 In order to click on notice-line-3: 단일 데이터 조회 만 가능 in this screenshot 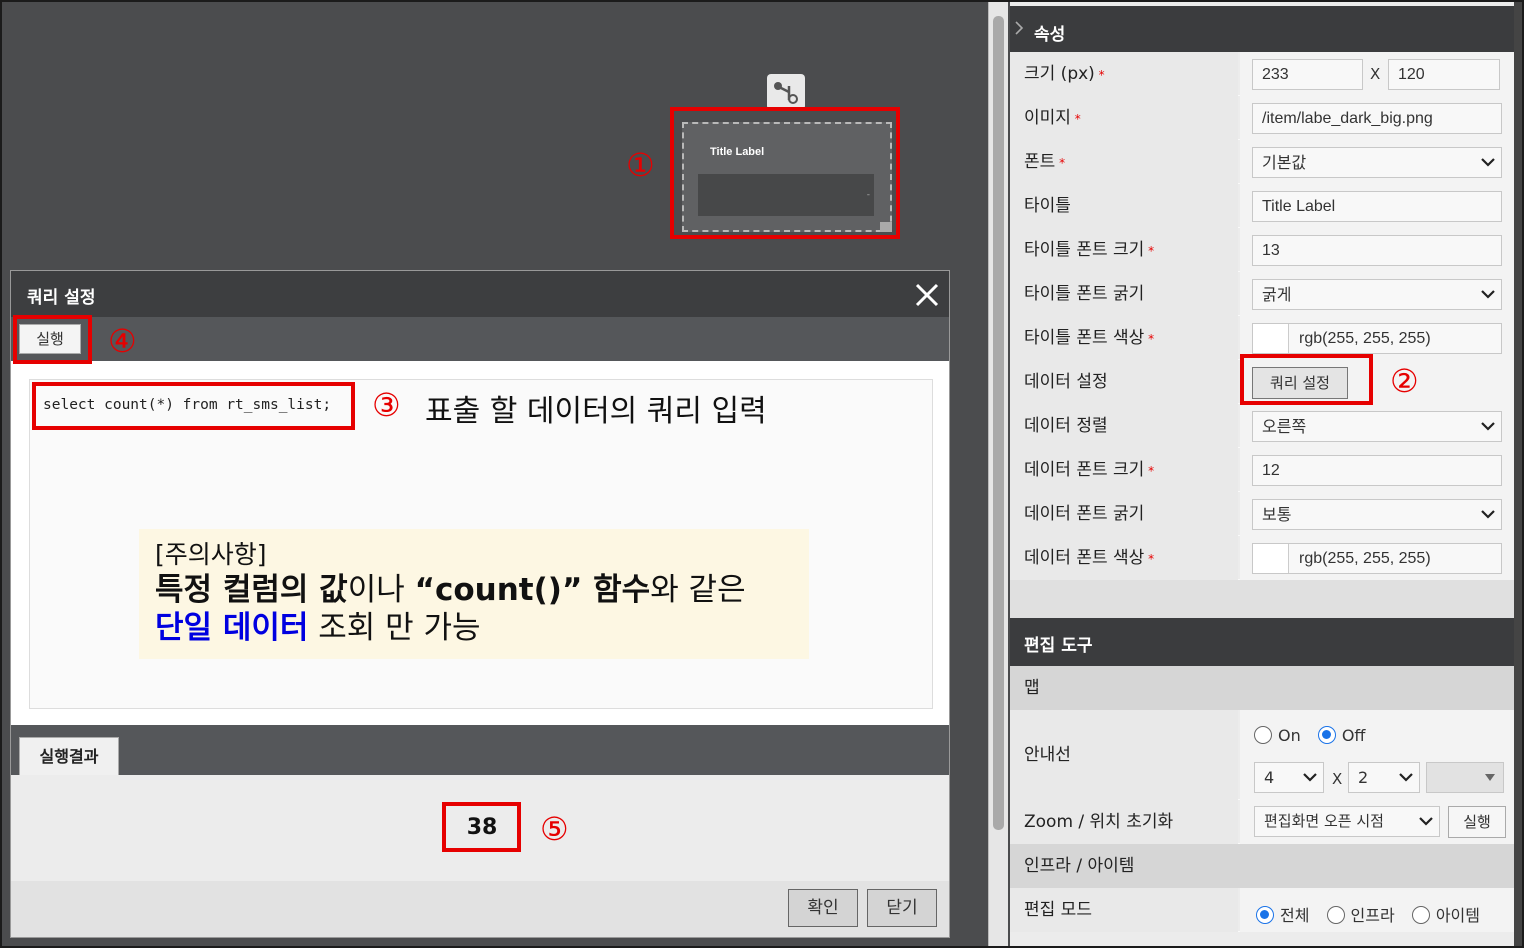, I will do `click(474, 628)`.